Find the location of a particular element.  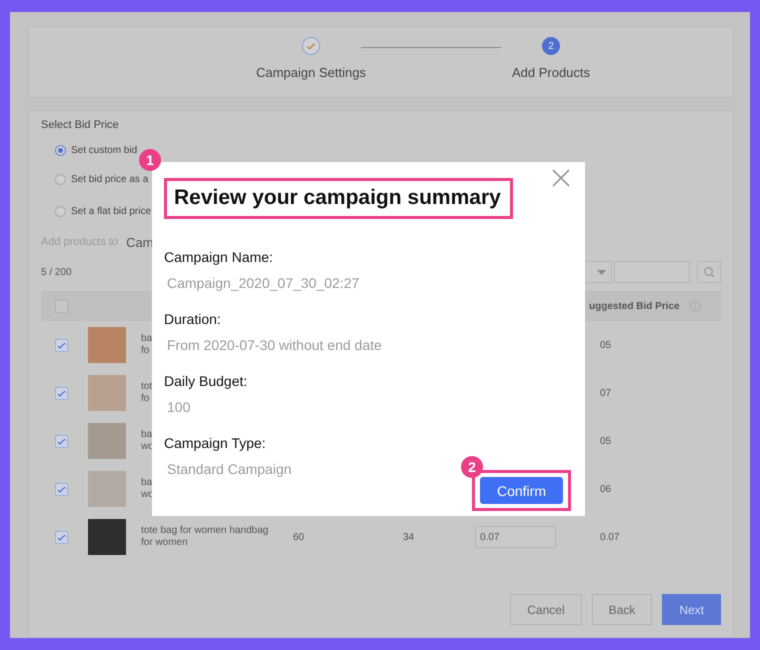

field-value: From 2020-07-30 without end date is located at coordinates (274, 345).